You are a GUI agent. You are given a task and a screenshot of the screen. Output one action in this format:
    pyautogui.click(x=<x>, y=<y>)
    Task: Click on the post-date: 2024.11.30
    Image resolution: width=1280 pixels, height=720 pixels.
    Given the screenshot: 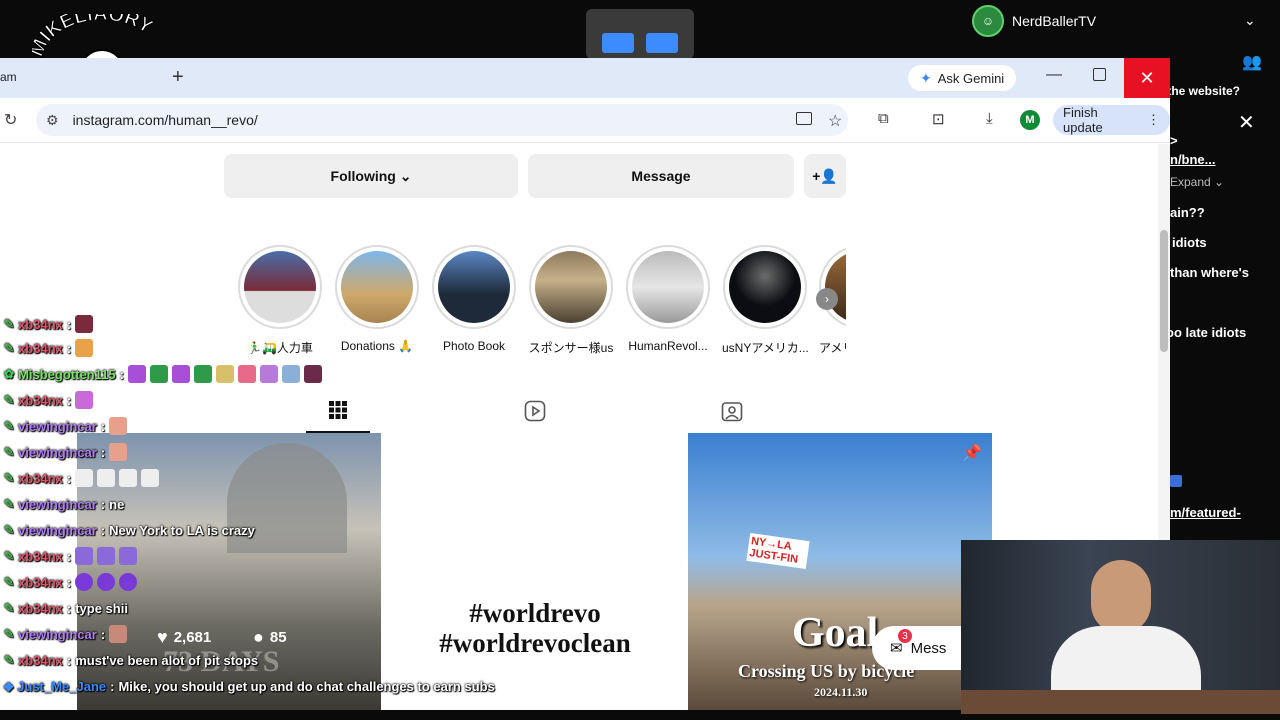 What is the action you would take?
    pyautogui.click(x=841, y=692)
    